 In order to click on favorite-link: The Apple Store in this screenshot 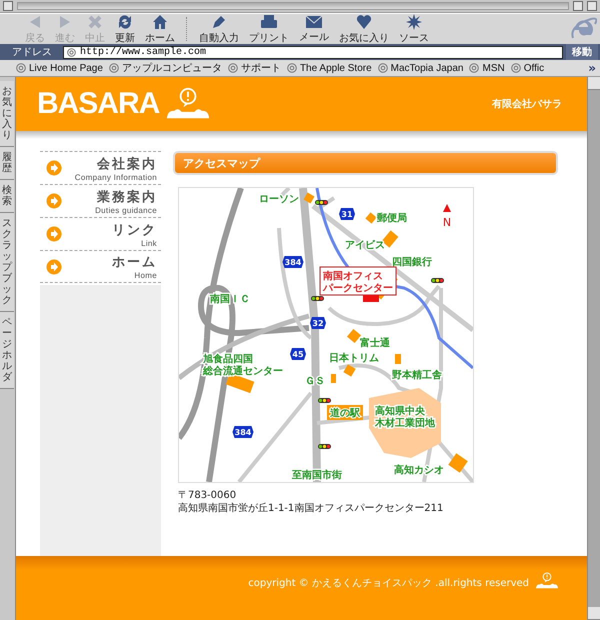, I will do `click(329, 68)`.